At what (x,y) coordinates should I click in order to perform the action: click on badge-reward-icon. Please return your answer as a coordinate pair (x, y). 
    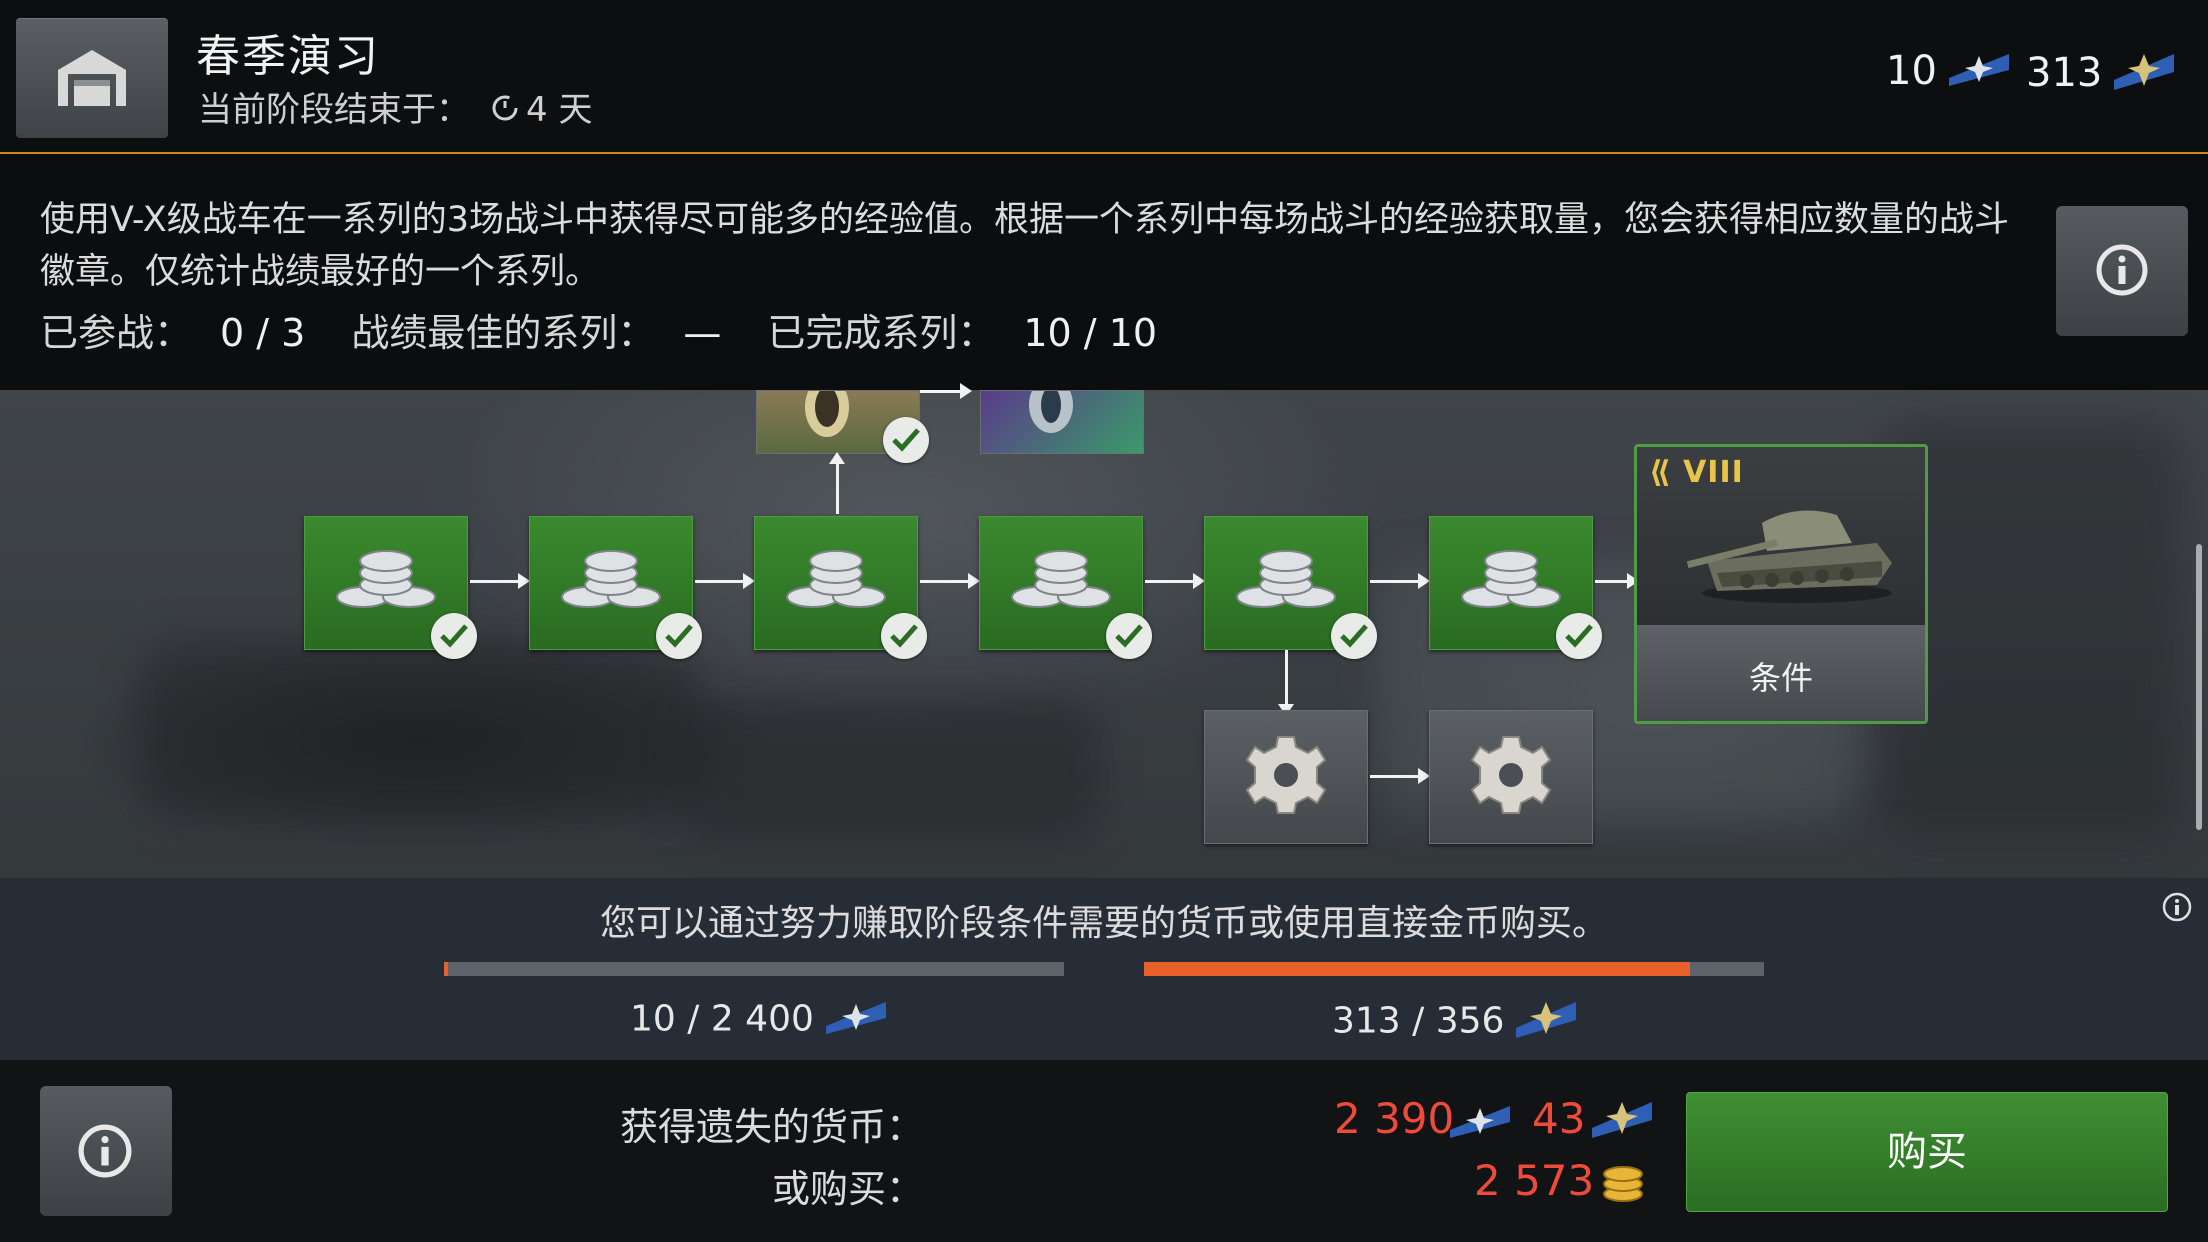
    Looking at the image, I should click on (827, 414).